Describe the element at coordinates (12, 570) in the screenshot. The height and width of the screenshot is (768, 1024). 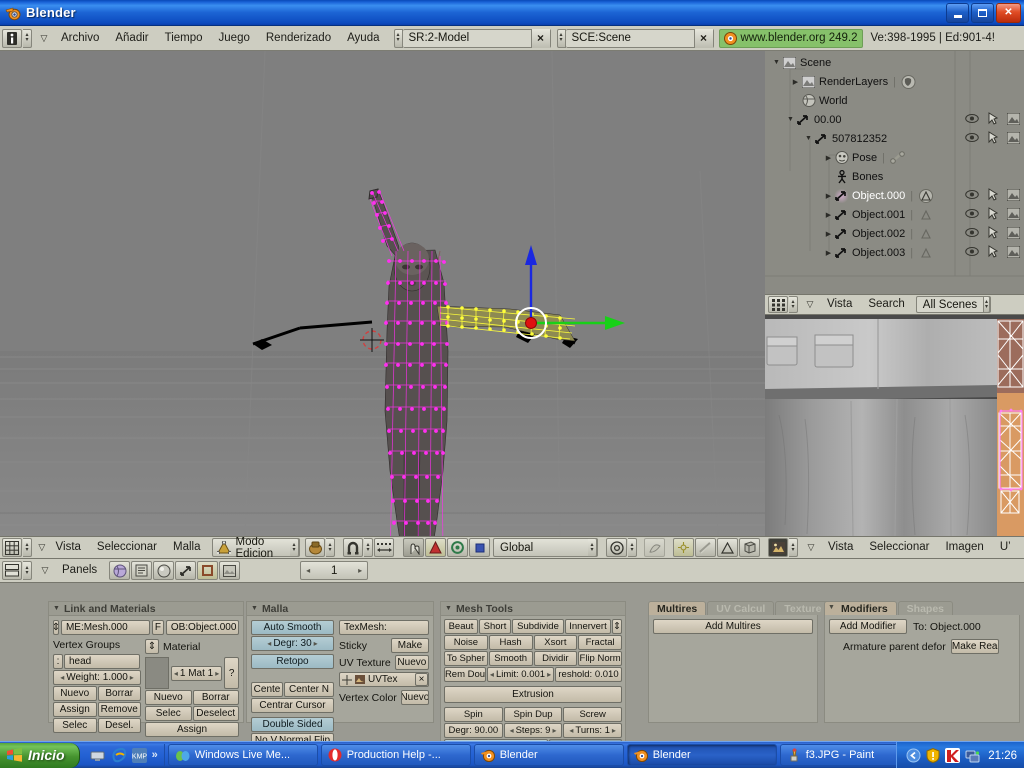
I see `buttons-window-icon` at that location.